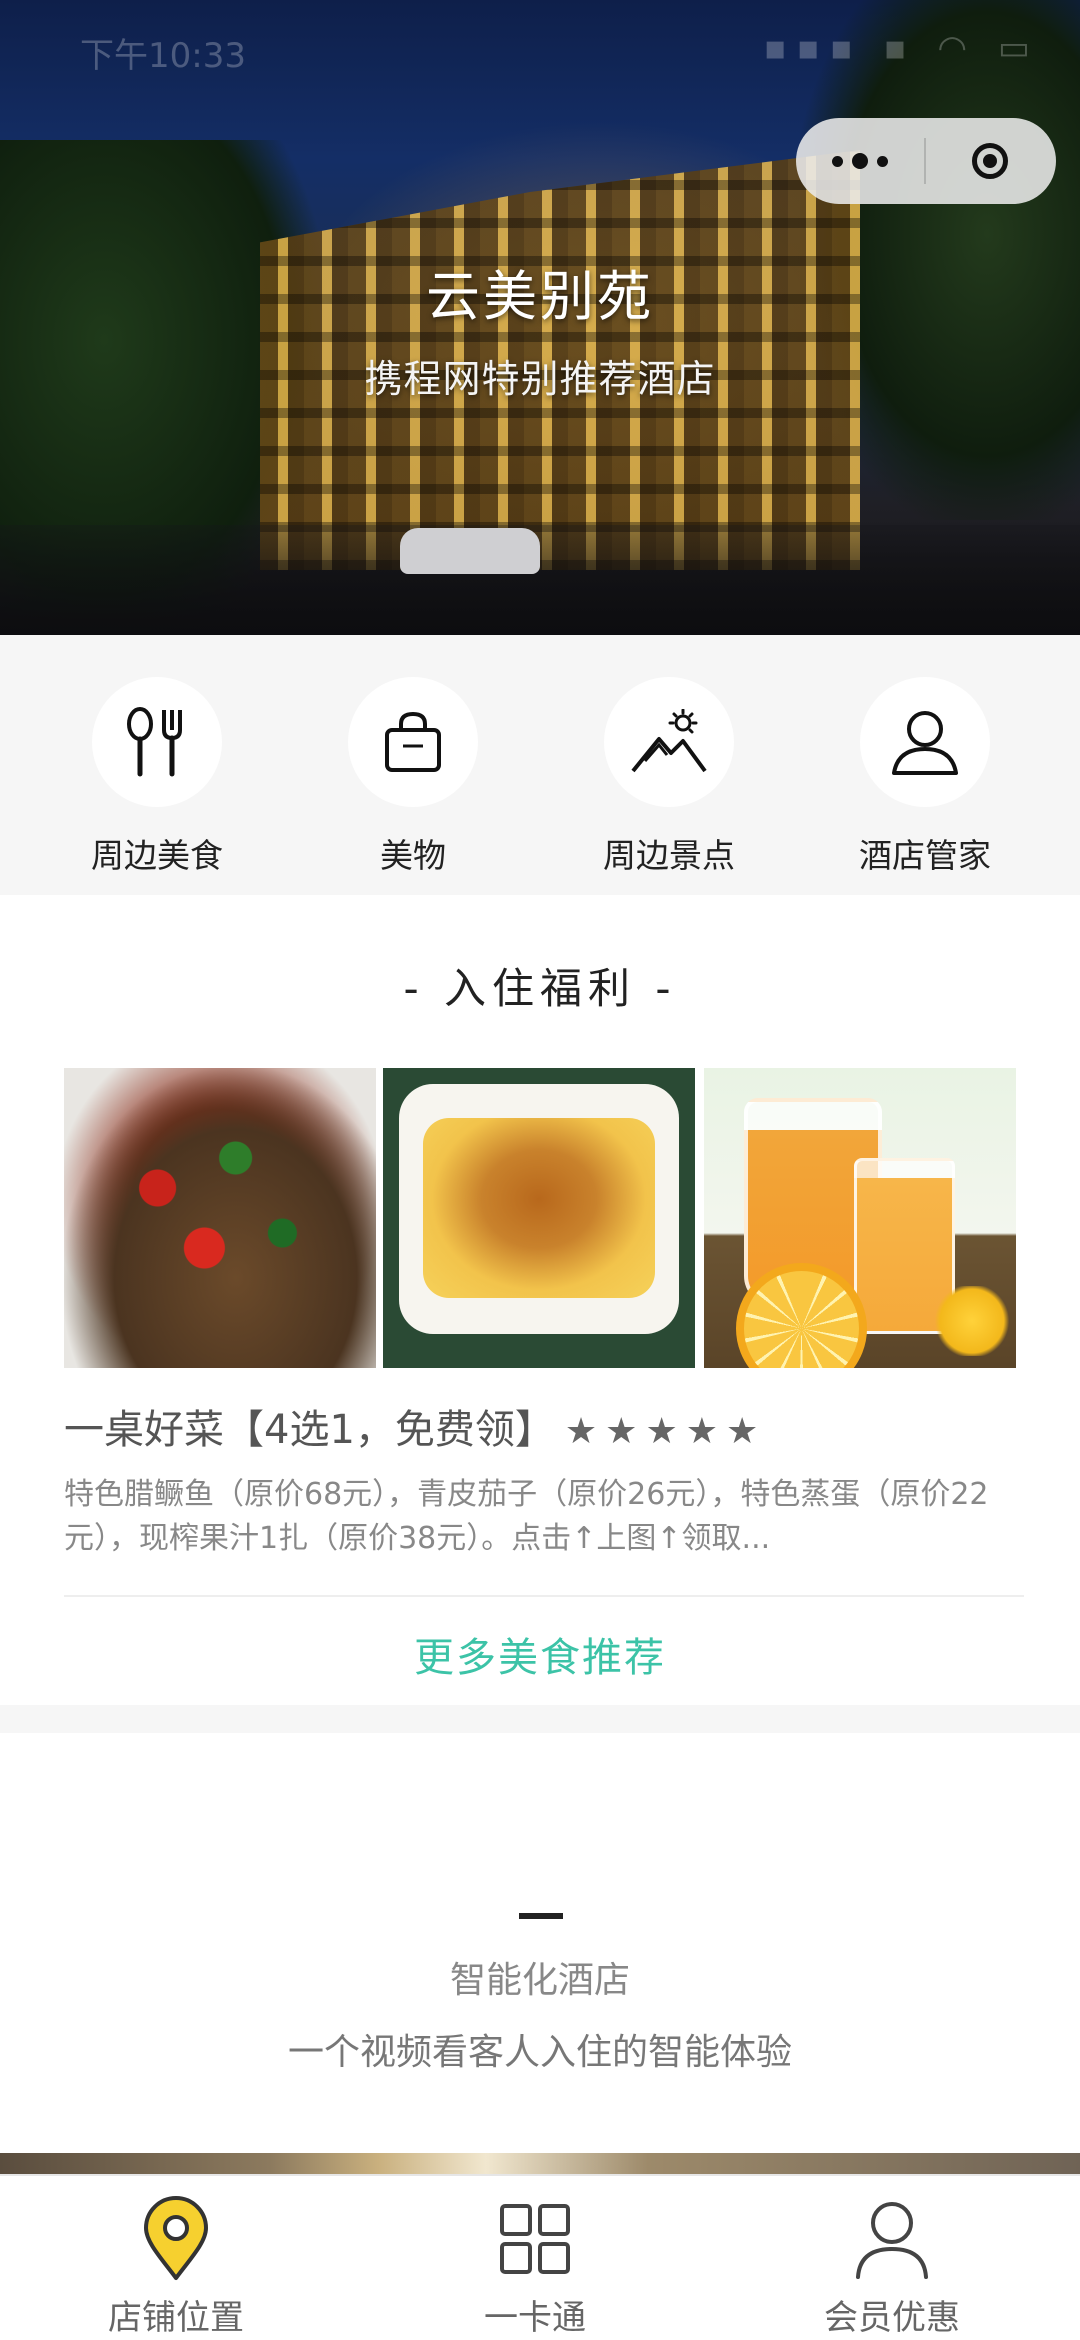  Describe the element at coordinates (669, 855) in the screenshot. I see `nav-label: 周边景点` at that location.